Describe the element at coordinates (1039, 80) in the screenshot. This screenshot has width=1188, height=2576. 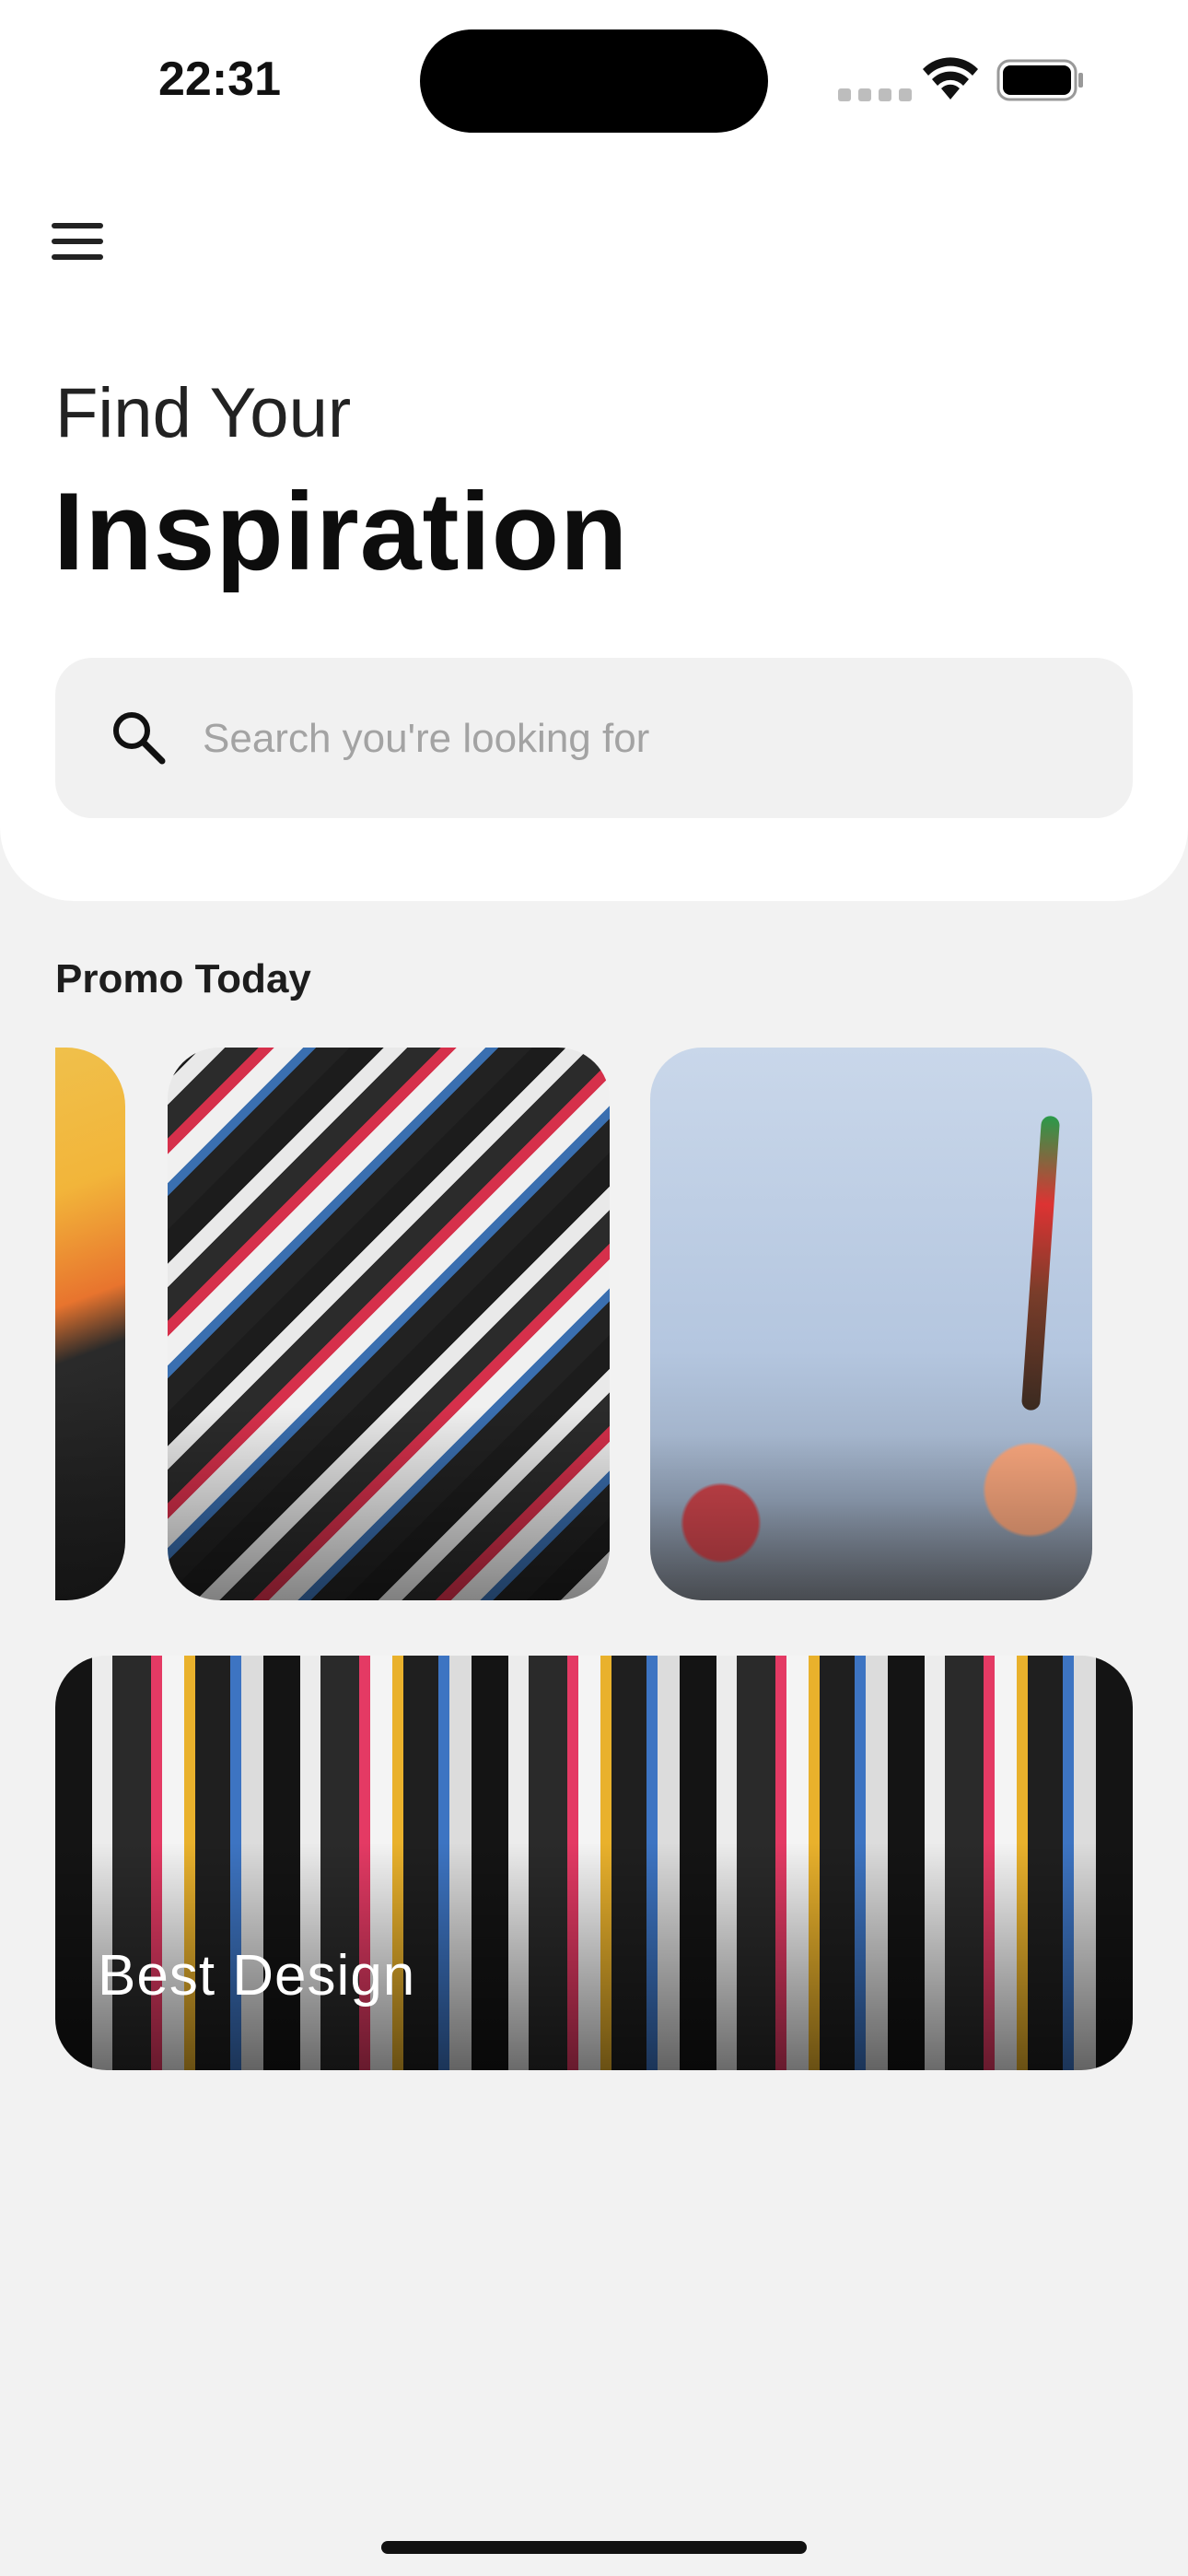
I see `battery-icon` at that location.